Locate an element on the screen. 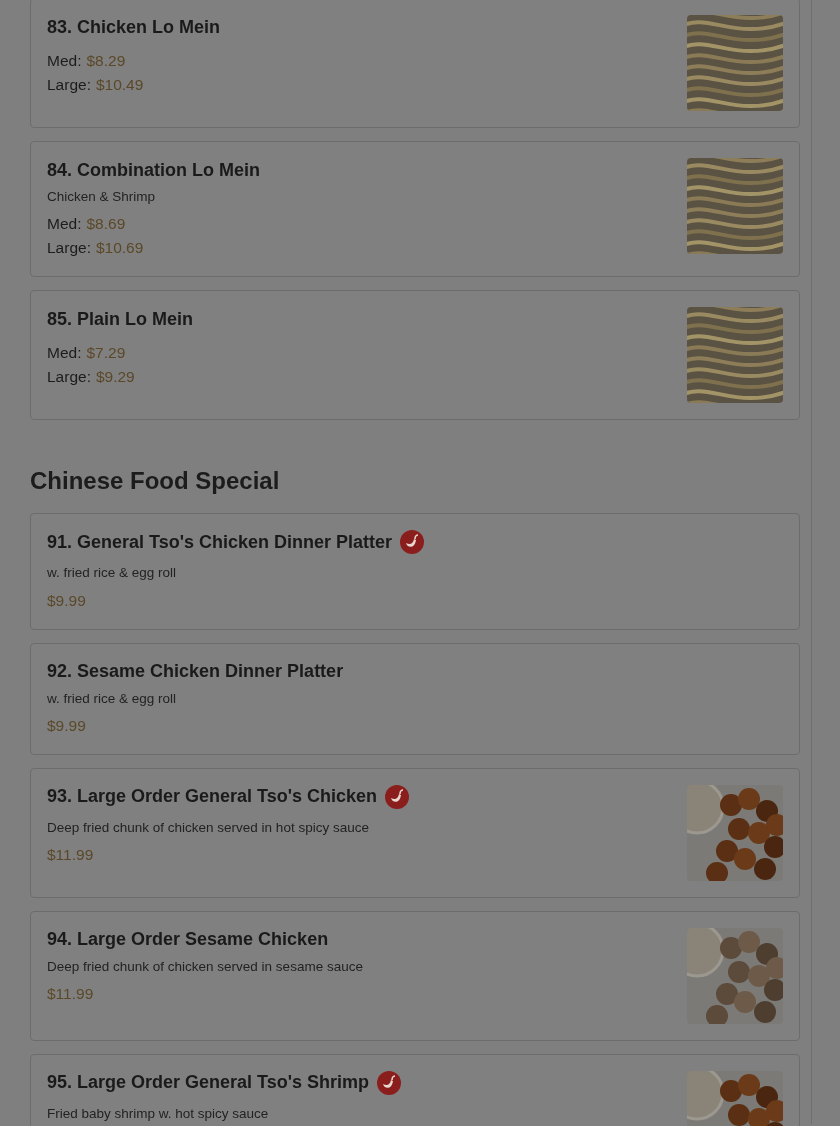 Image resolution: width=840 pixels, height=1126 pixels. item-title: 85. Plain Lo Mein is located at coordinates (120, 319).